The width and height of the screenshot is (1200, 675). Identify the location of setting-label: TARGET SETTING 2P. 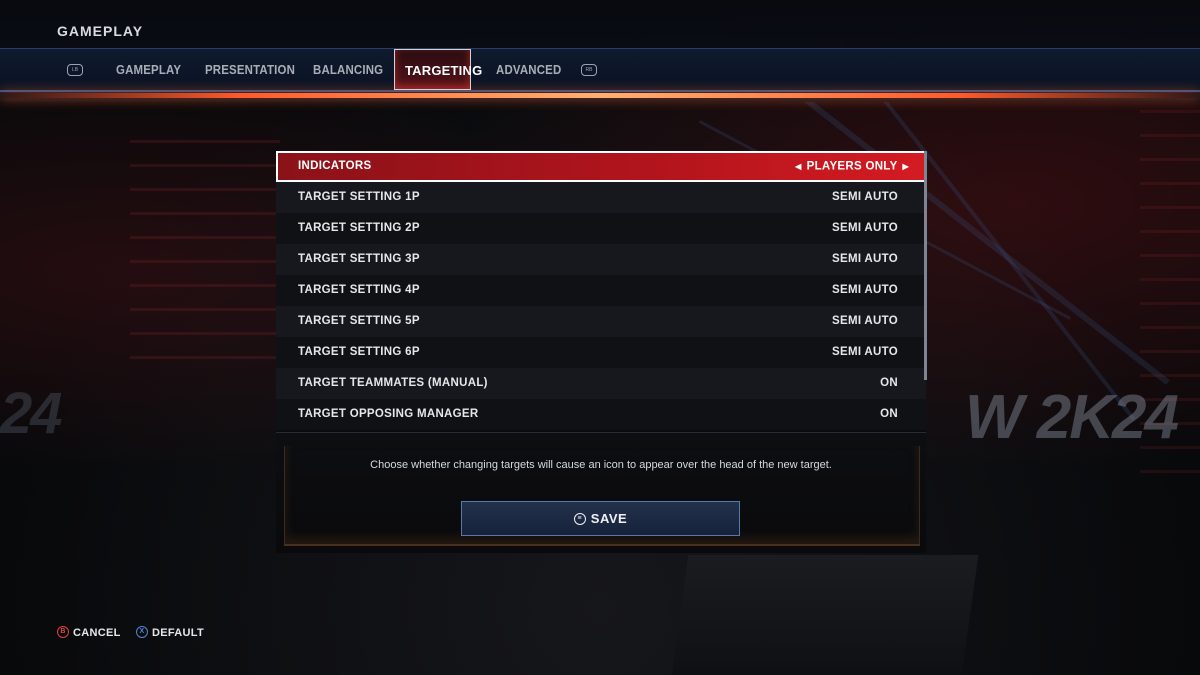
(359, 228).